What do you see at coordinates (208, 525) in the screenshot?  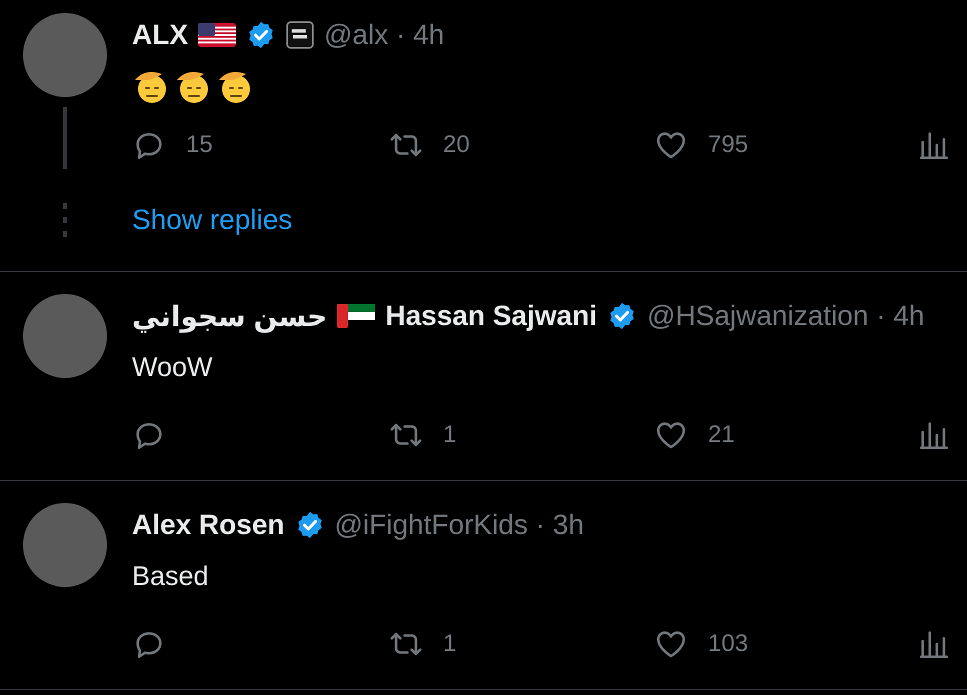 I see `author-name: Alex Rosen` at bounding box center [208, 525].